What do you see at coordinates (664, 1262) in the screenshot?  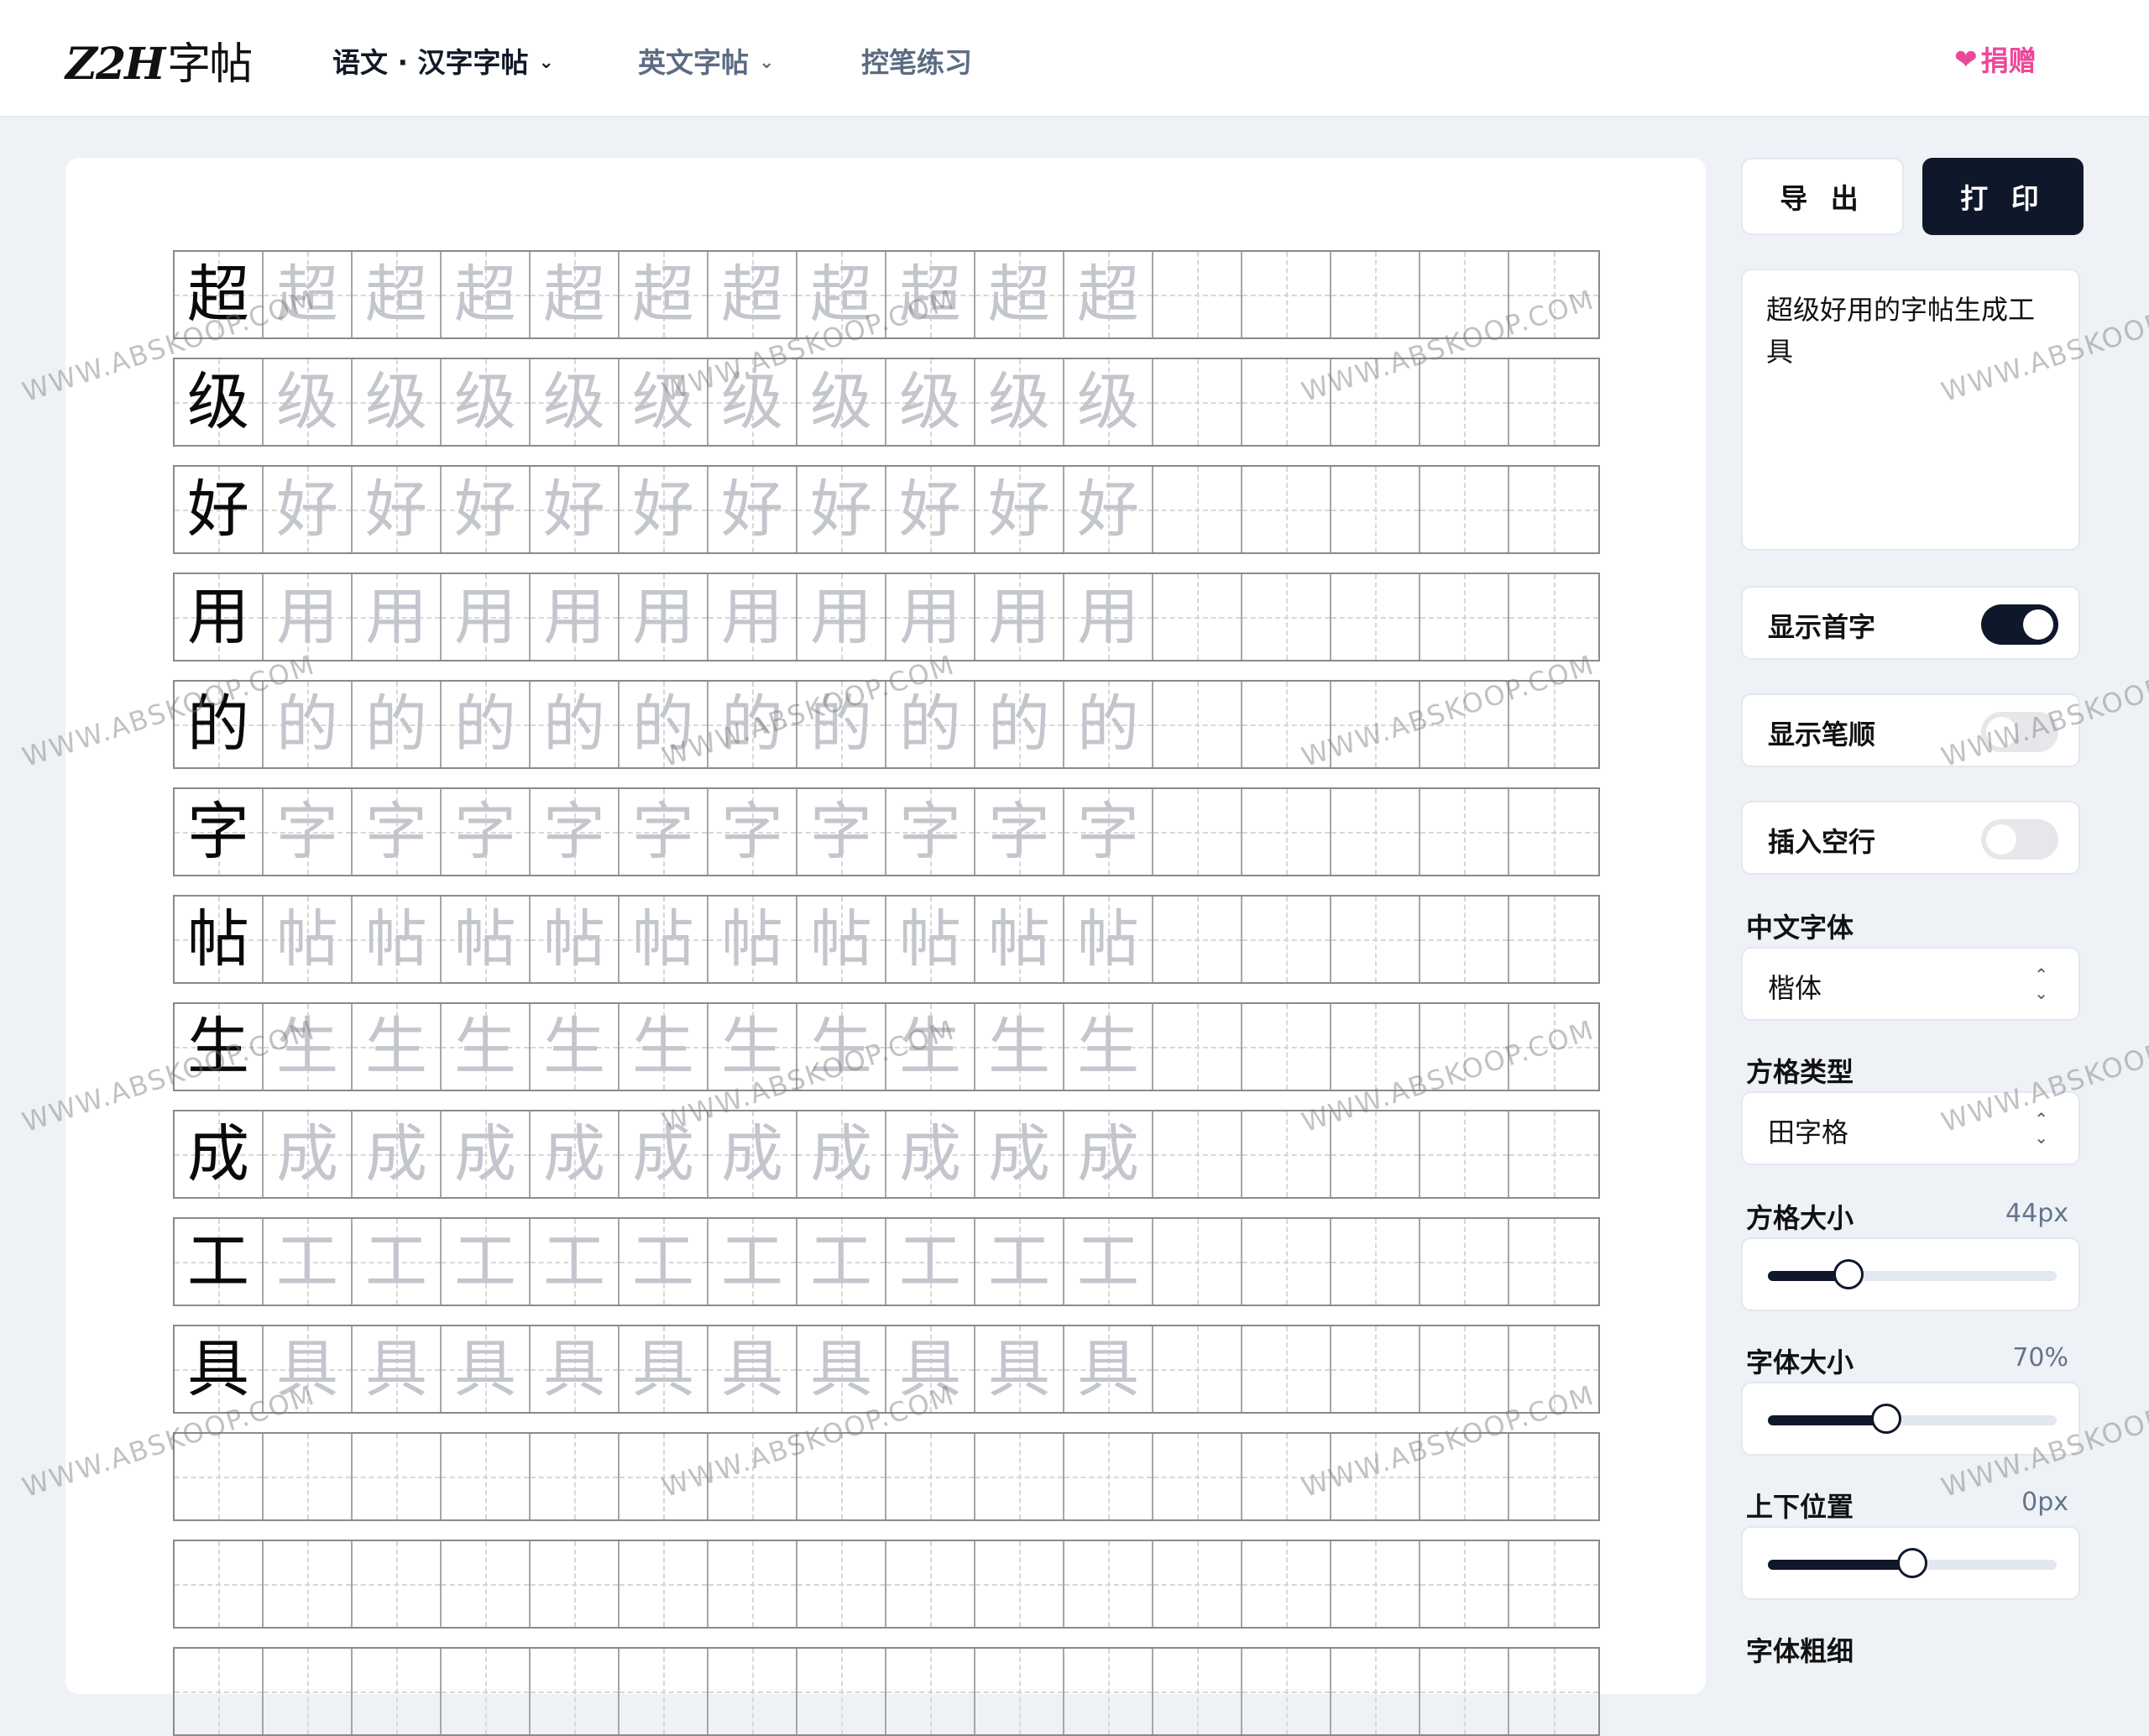 I see `grid-cell: 工` at bounding box center [664, 1262].